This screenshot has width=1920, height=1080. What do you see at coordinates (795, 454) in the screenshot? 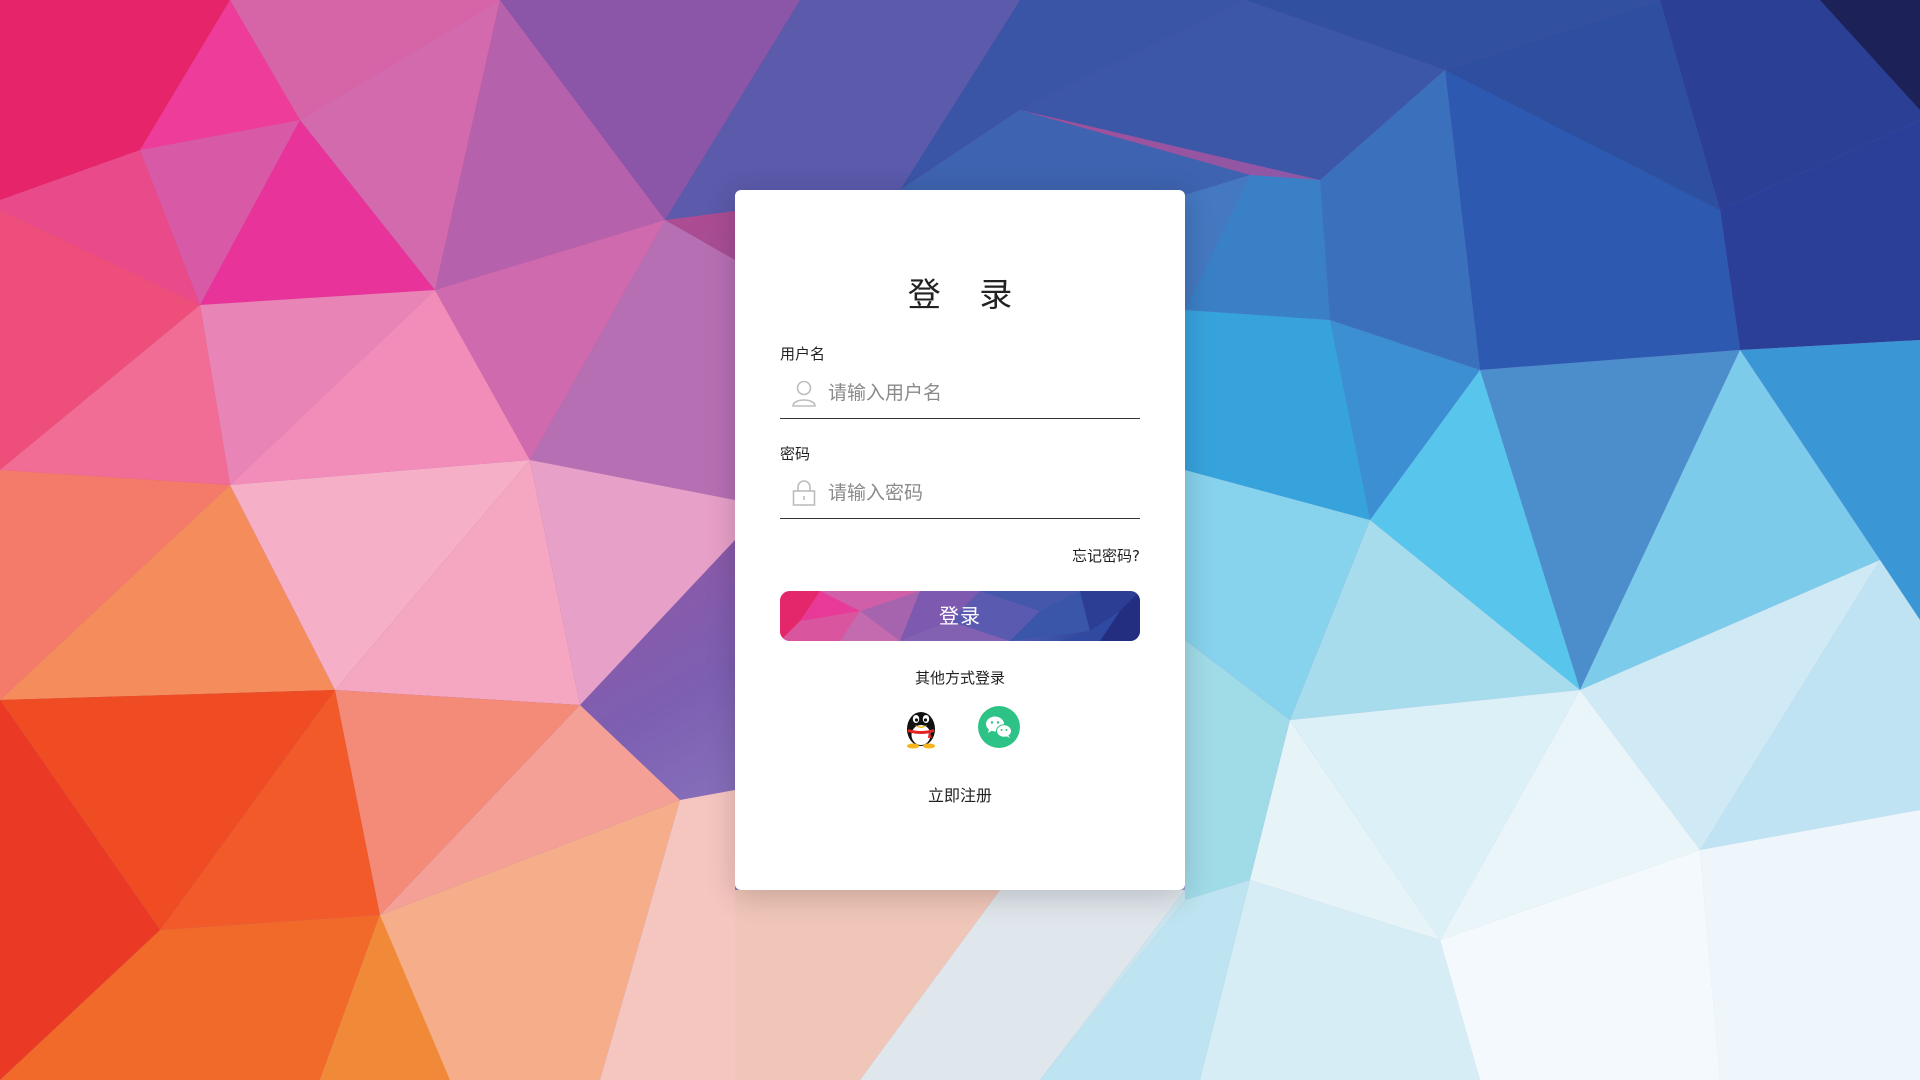
I see `password-label: 密码` at bounding box center [795, 454].